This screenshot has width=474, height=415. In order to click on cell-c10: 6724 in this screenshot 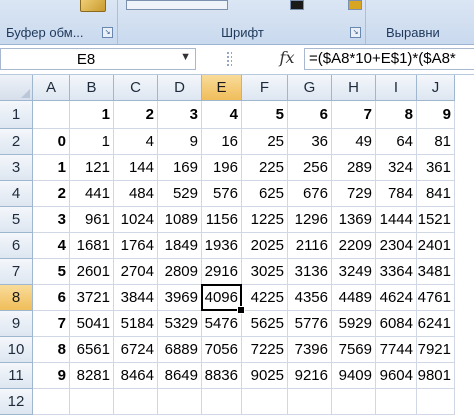, I will do `click(136, 350)`.